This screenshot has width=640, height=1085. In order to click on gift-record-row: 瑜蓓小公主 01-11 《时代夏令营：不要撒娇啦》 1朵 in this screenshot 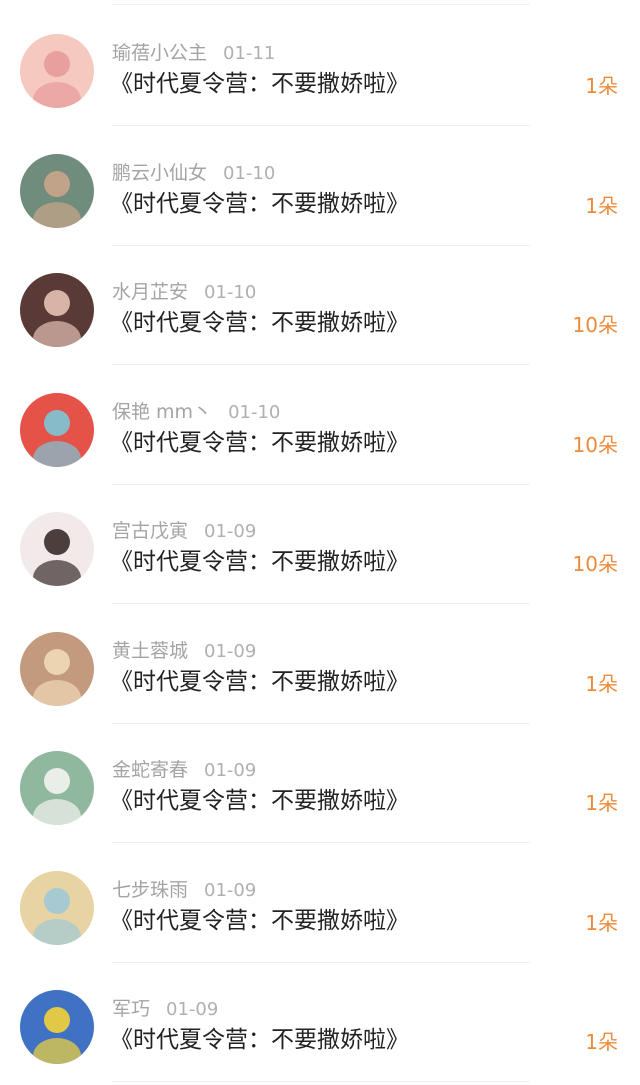, I will do `click(320, 66)`.